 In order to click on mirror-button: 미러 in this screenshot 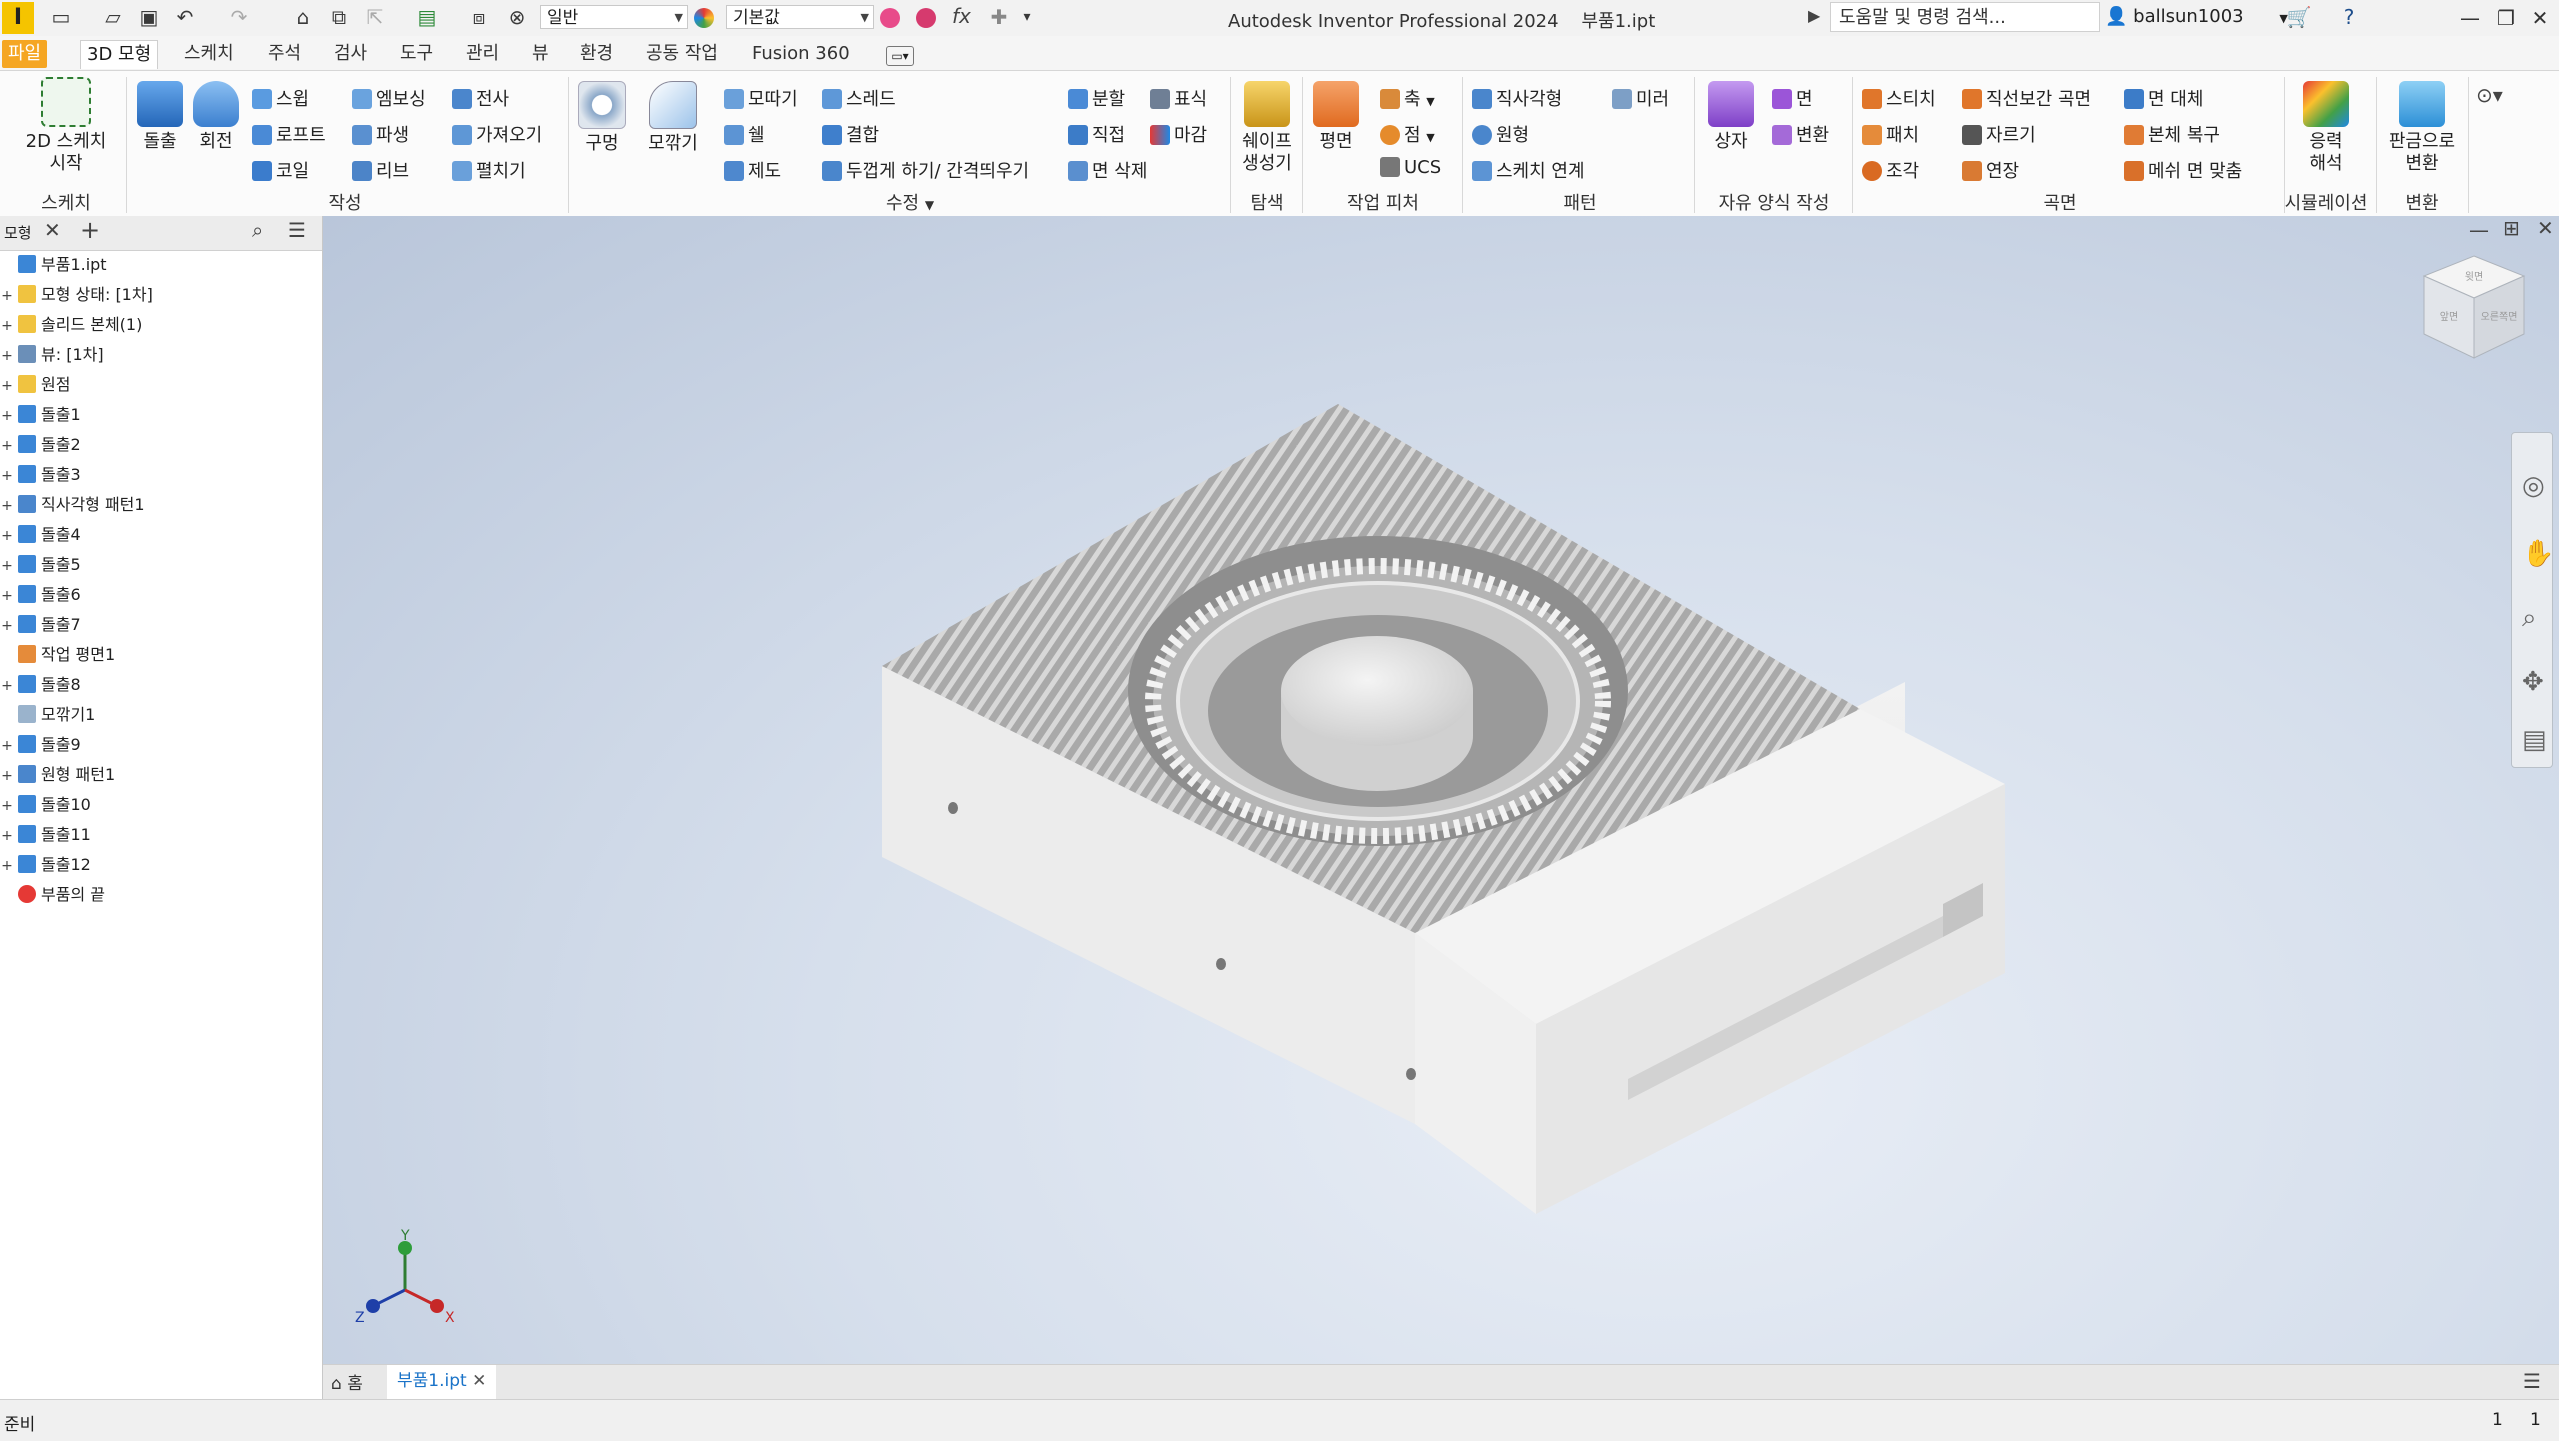, I will do `click(1640, 98)`.